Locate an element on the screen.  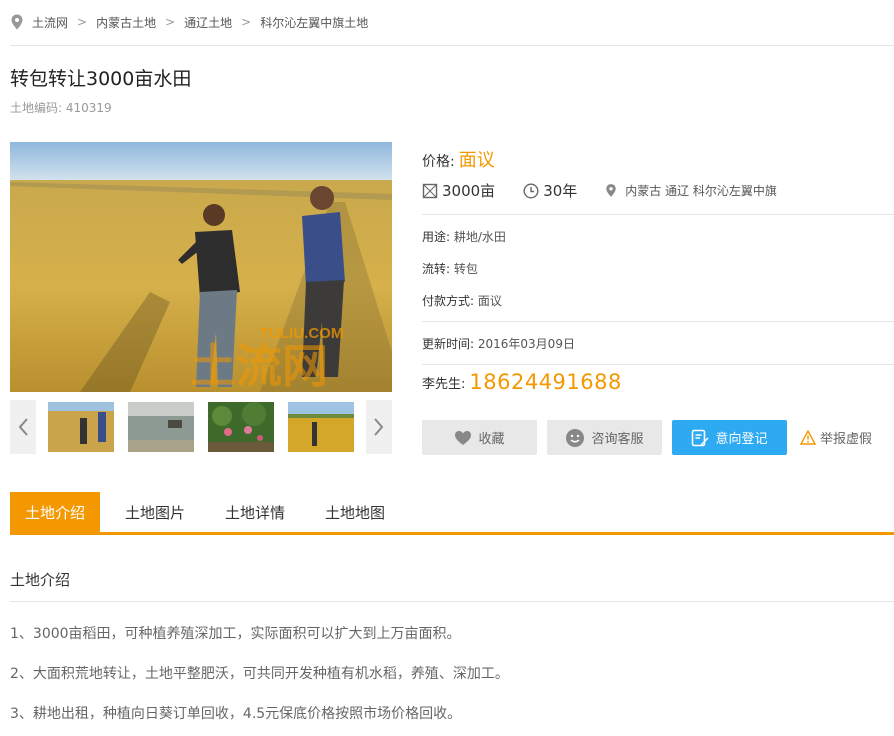
area-fact: 3000亩 is located at coordinates (458, 190).